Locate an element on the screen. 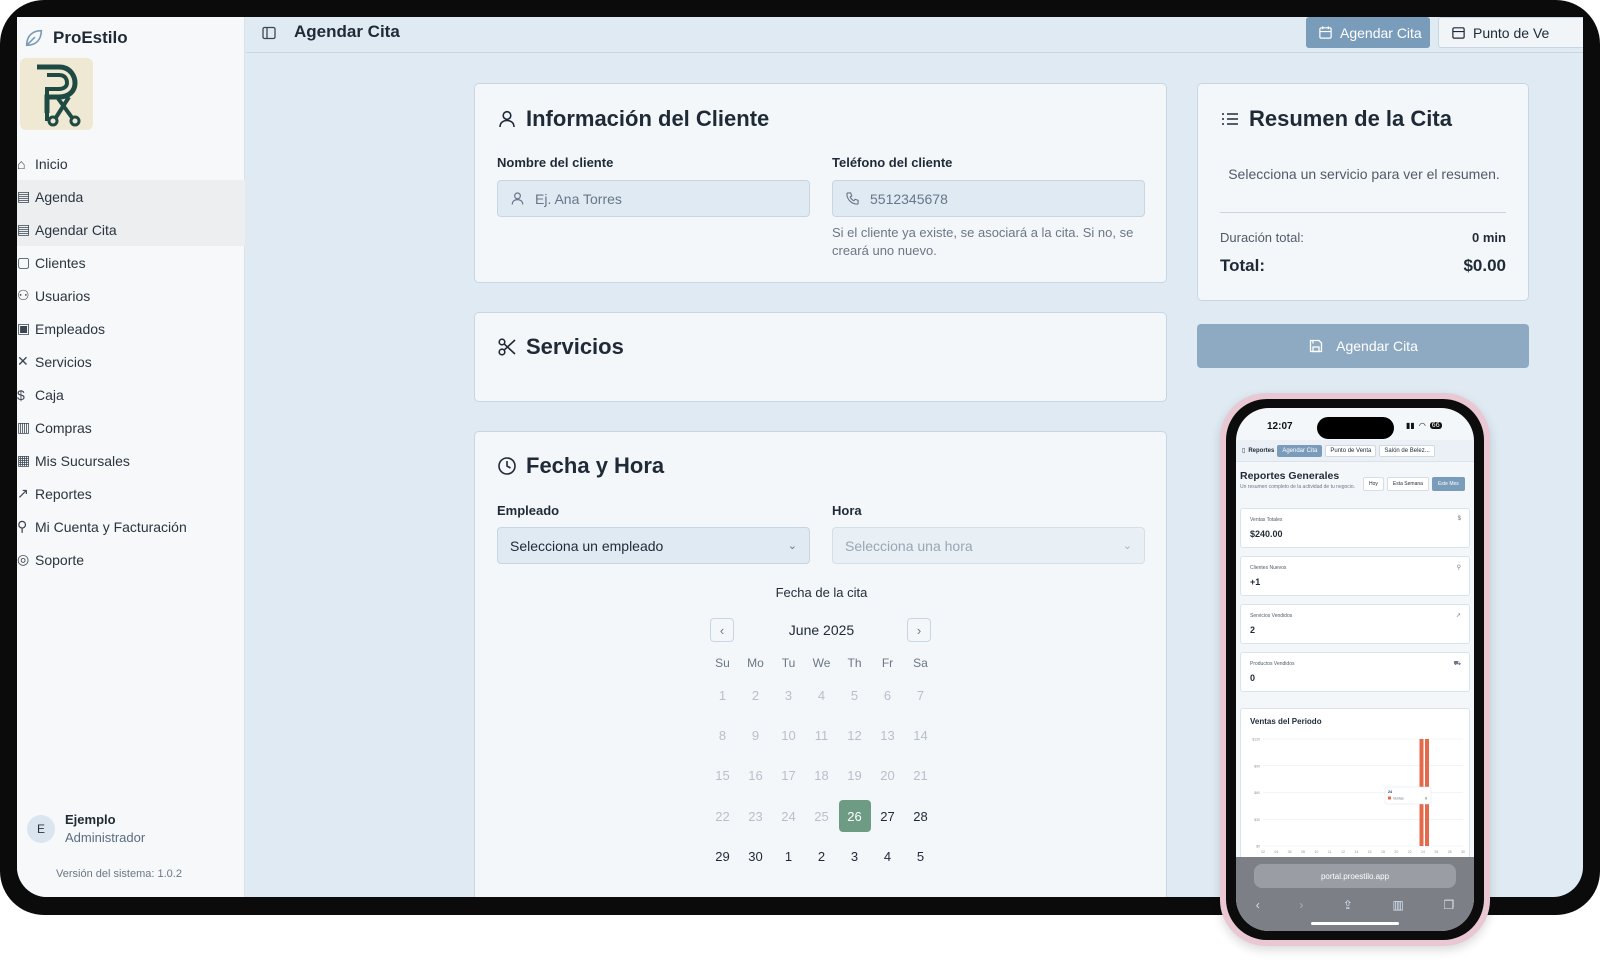  sidebar-item-compras: ▥ Compras is located at coordinates (131, 427).